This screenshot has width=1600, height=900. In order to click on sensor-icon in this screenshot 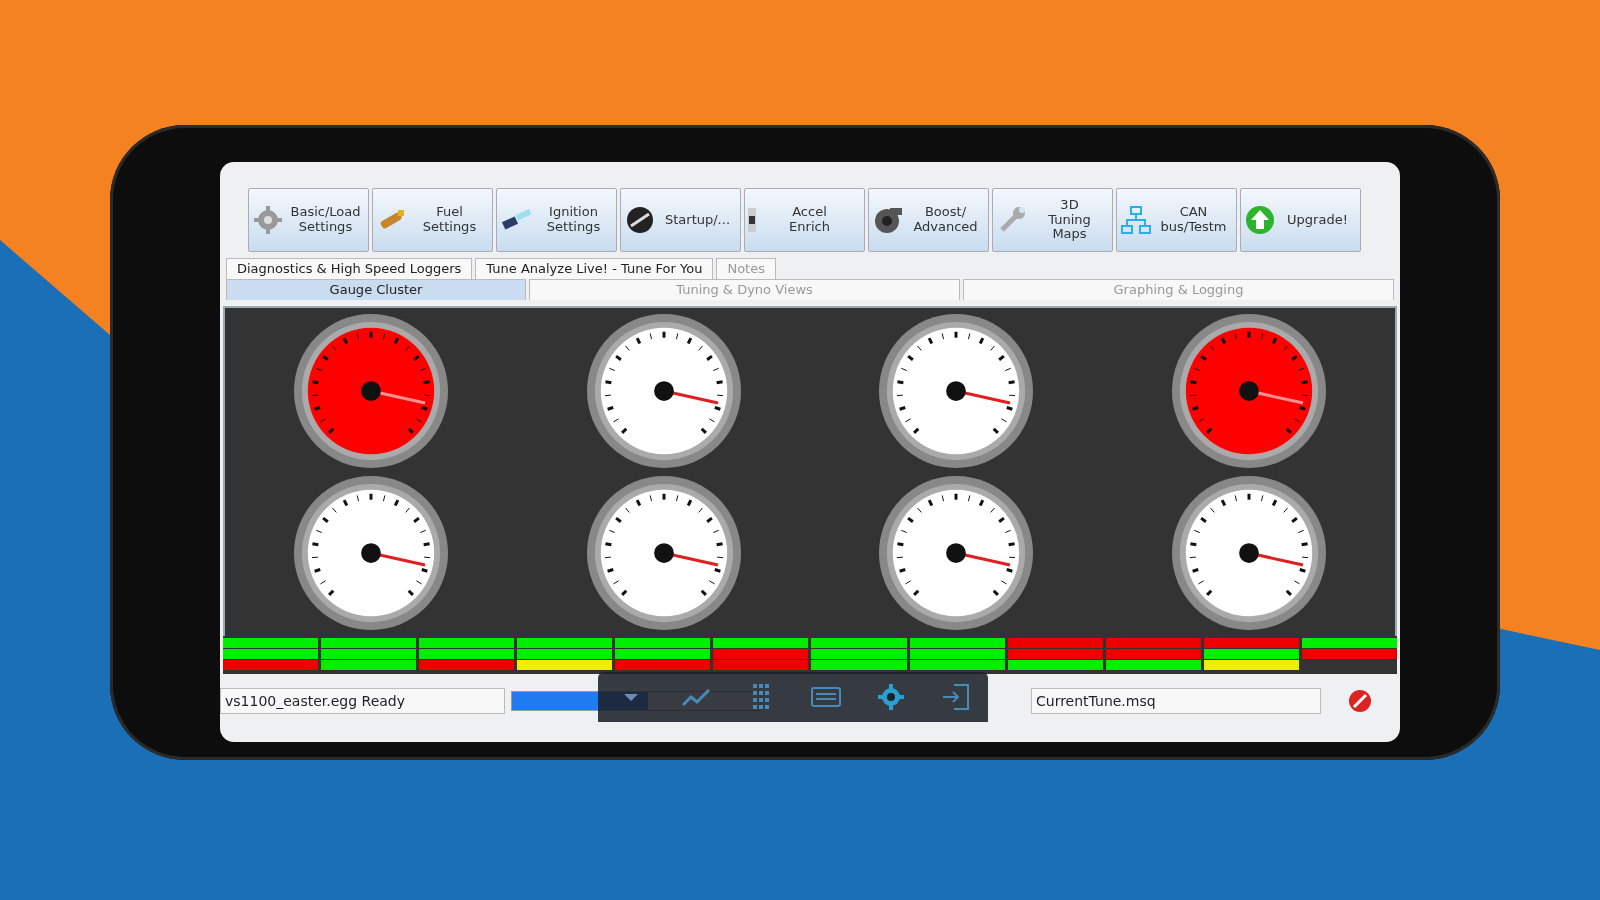, I will do `click(752, 220)`.